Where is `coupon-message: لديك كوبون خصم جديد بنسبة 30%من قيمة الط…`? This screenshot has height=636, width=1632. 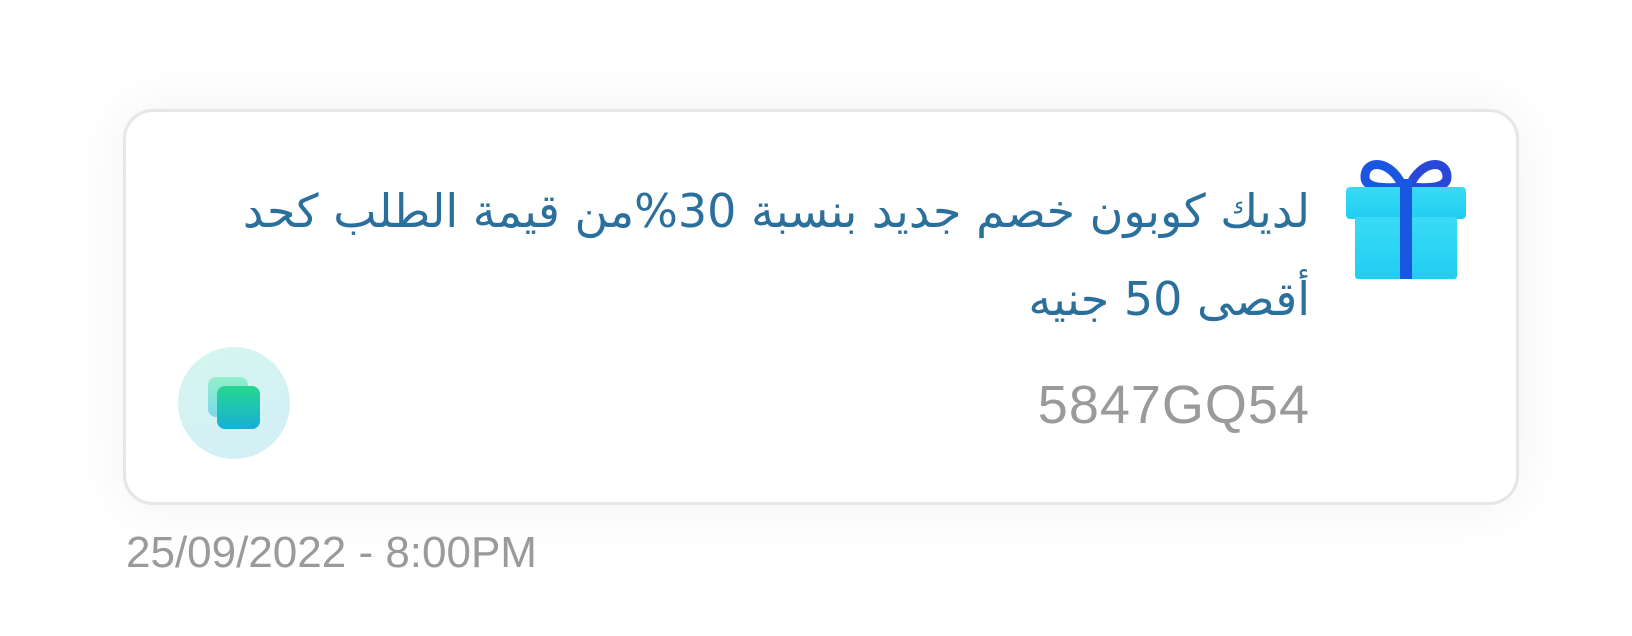 coupon-message: لديك كوبون خصم جديد بنسبة 30%من قيمة الط… is located at coordinates (776, 255).